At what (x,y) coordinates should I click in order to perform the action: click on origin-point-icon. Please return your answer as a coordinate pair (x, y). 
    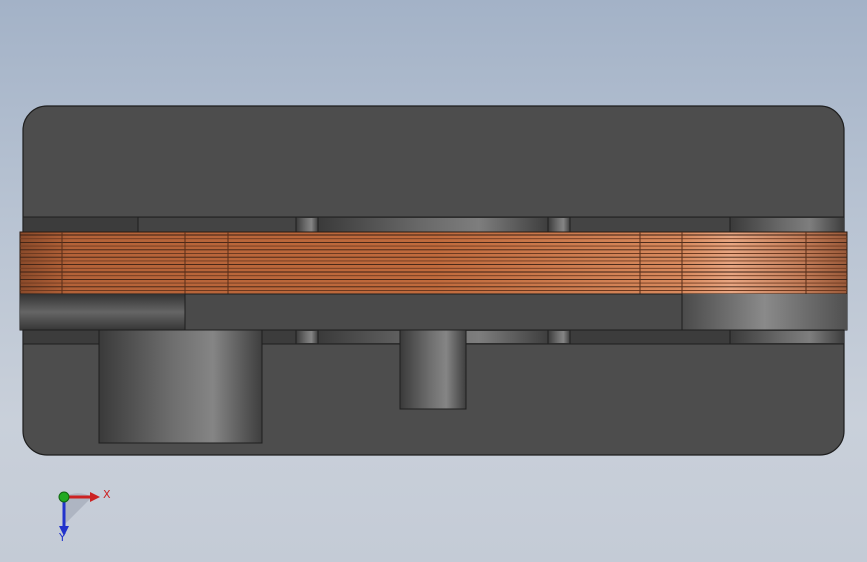
    Looking at the image, I should click on (64, 497).